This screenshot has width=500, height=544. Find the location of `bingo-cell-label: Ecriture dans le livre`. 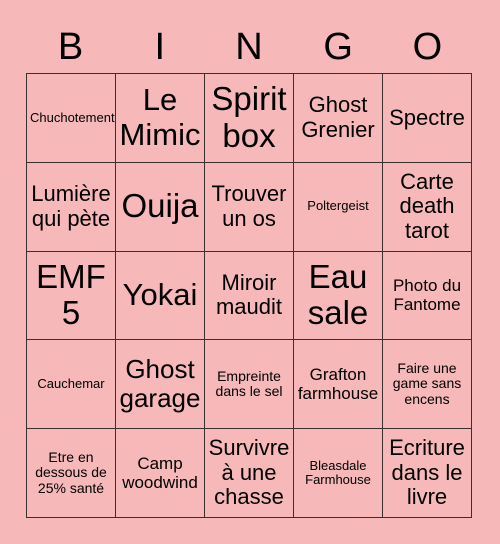

bingo-cell-label: Ecriture dans le livre is located at coordinates (427, 472).